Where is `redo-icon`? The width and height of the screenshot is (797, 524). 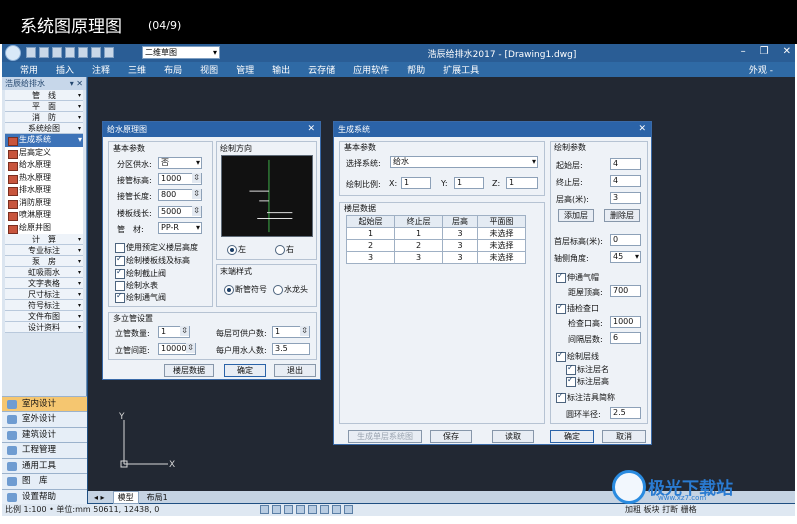 redo-icon is located at coordinates (109, 52).